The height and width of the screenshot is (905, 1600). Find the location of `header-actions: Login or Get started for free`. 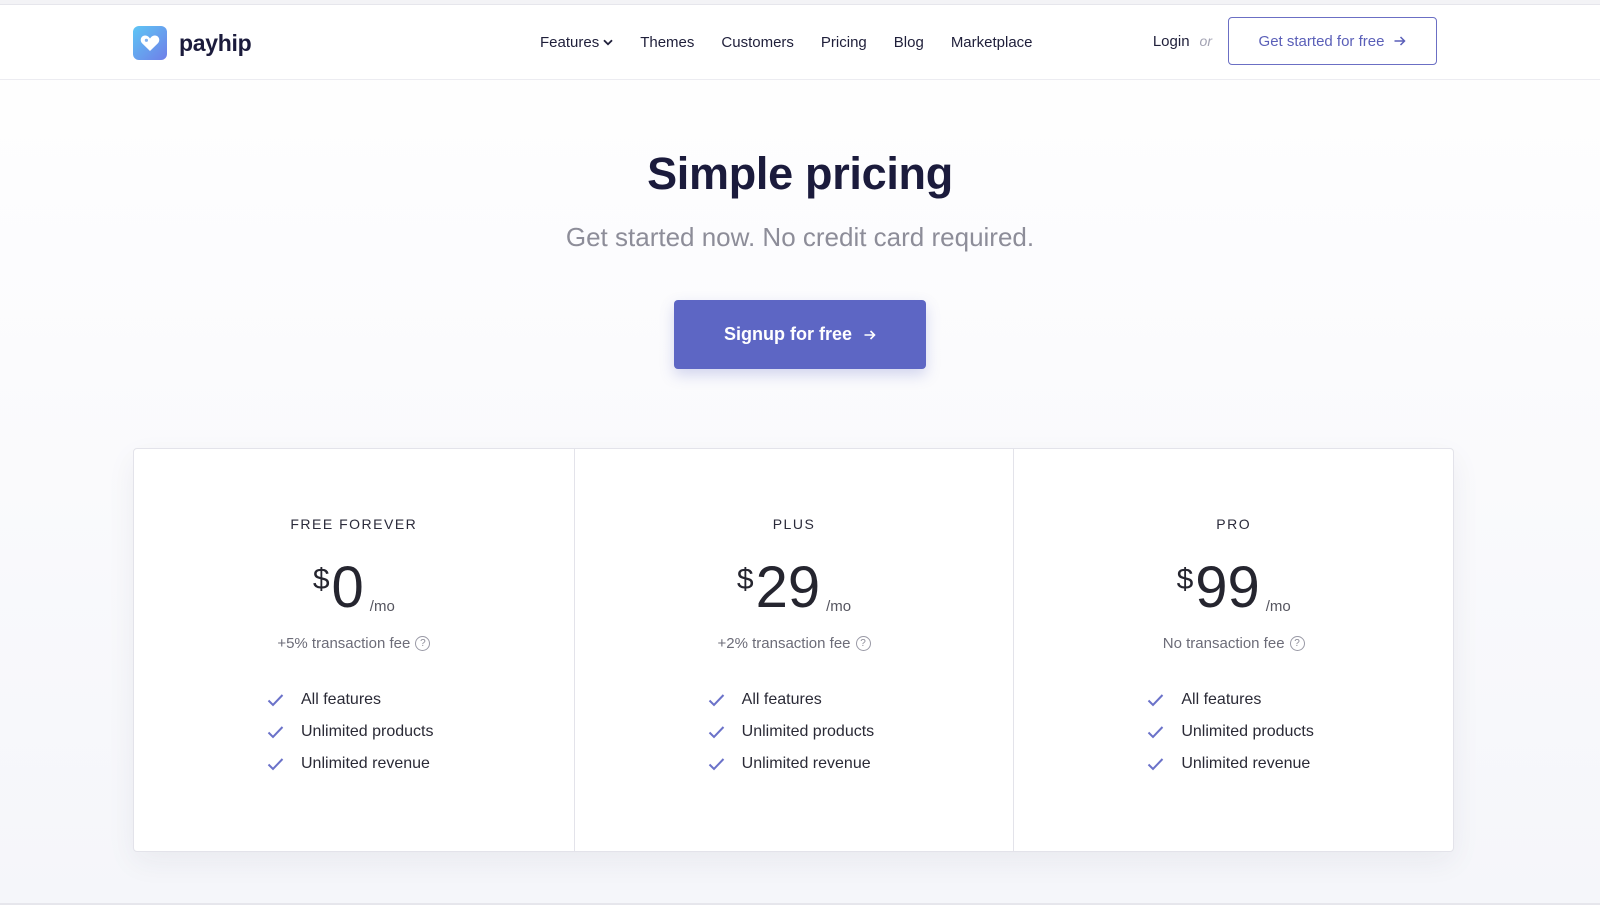

header-actions: Login or Get started for free is located at coordinates (1295, 41).